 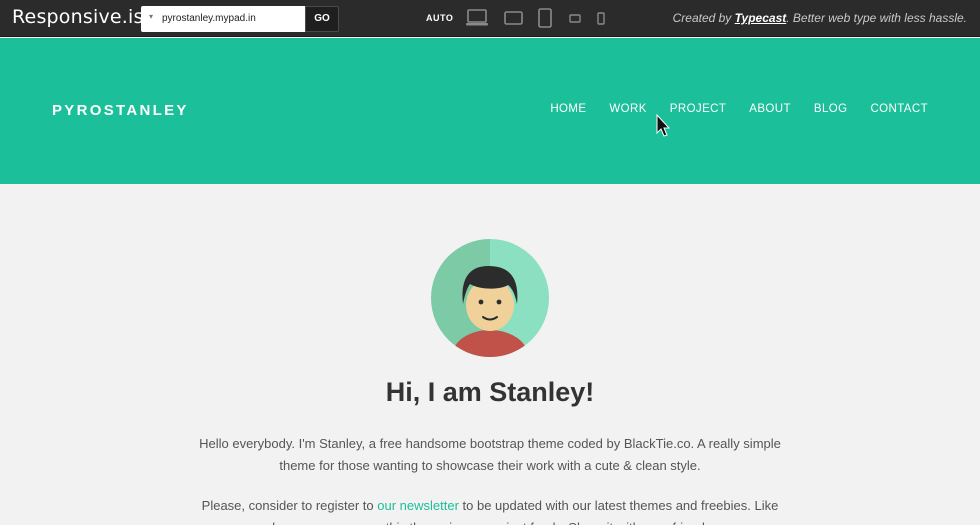 What do you see at coordinates (289, 505) in the screenshot?
I see `register-prefix: Please, consider to register to` at bounding box center [289, 505].